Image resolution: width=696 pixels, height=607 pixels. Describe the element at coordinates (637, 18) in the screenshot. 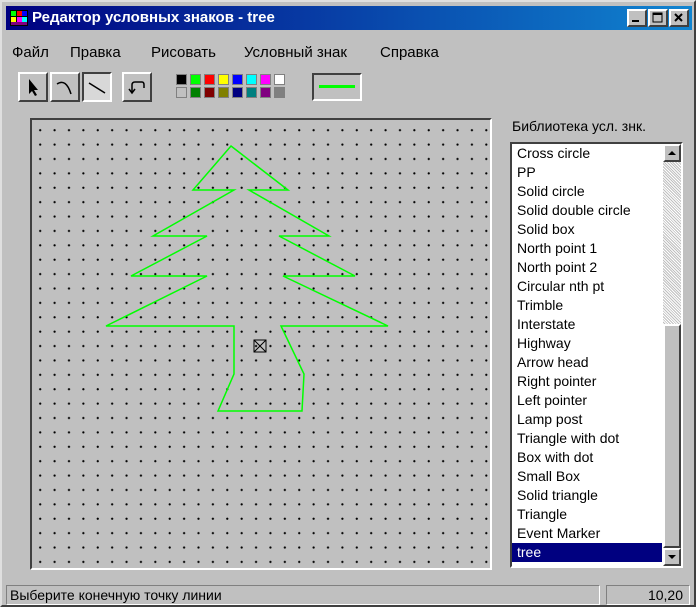

I see `minimize-button` at that location.